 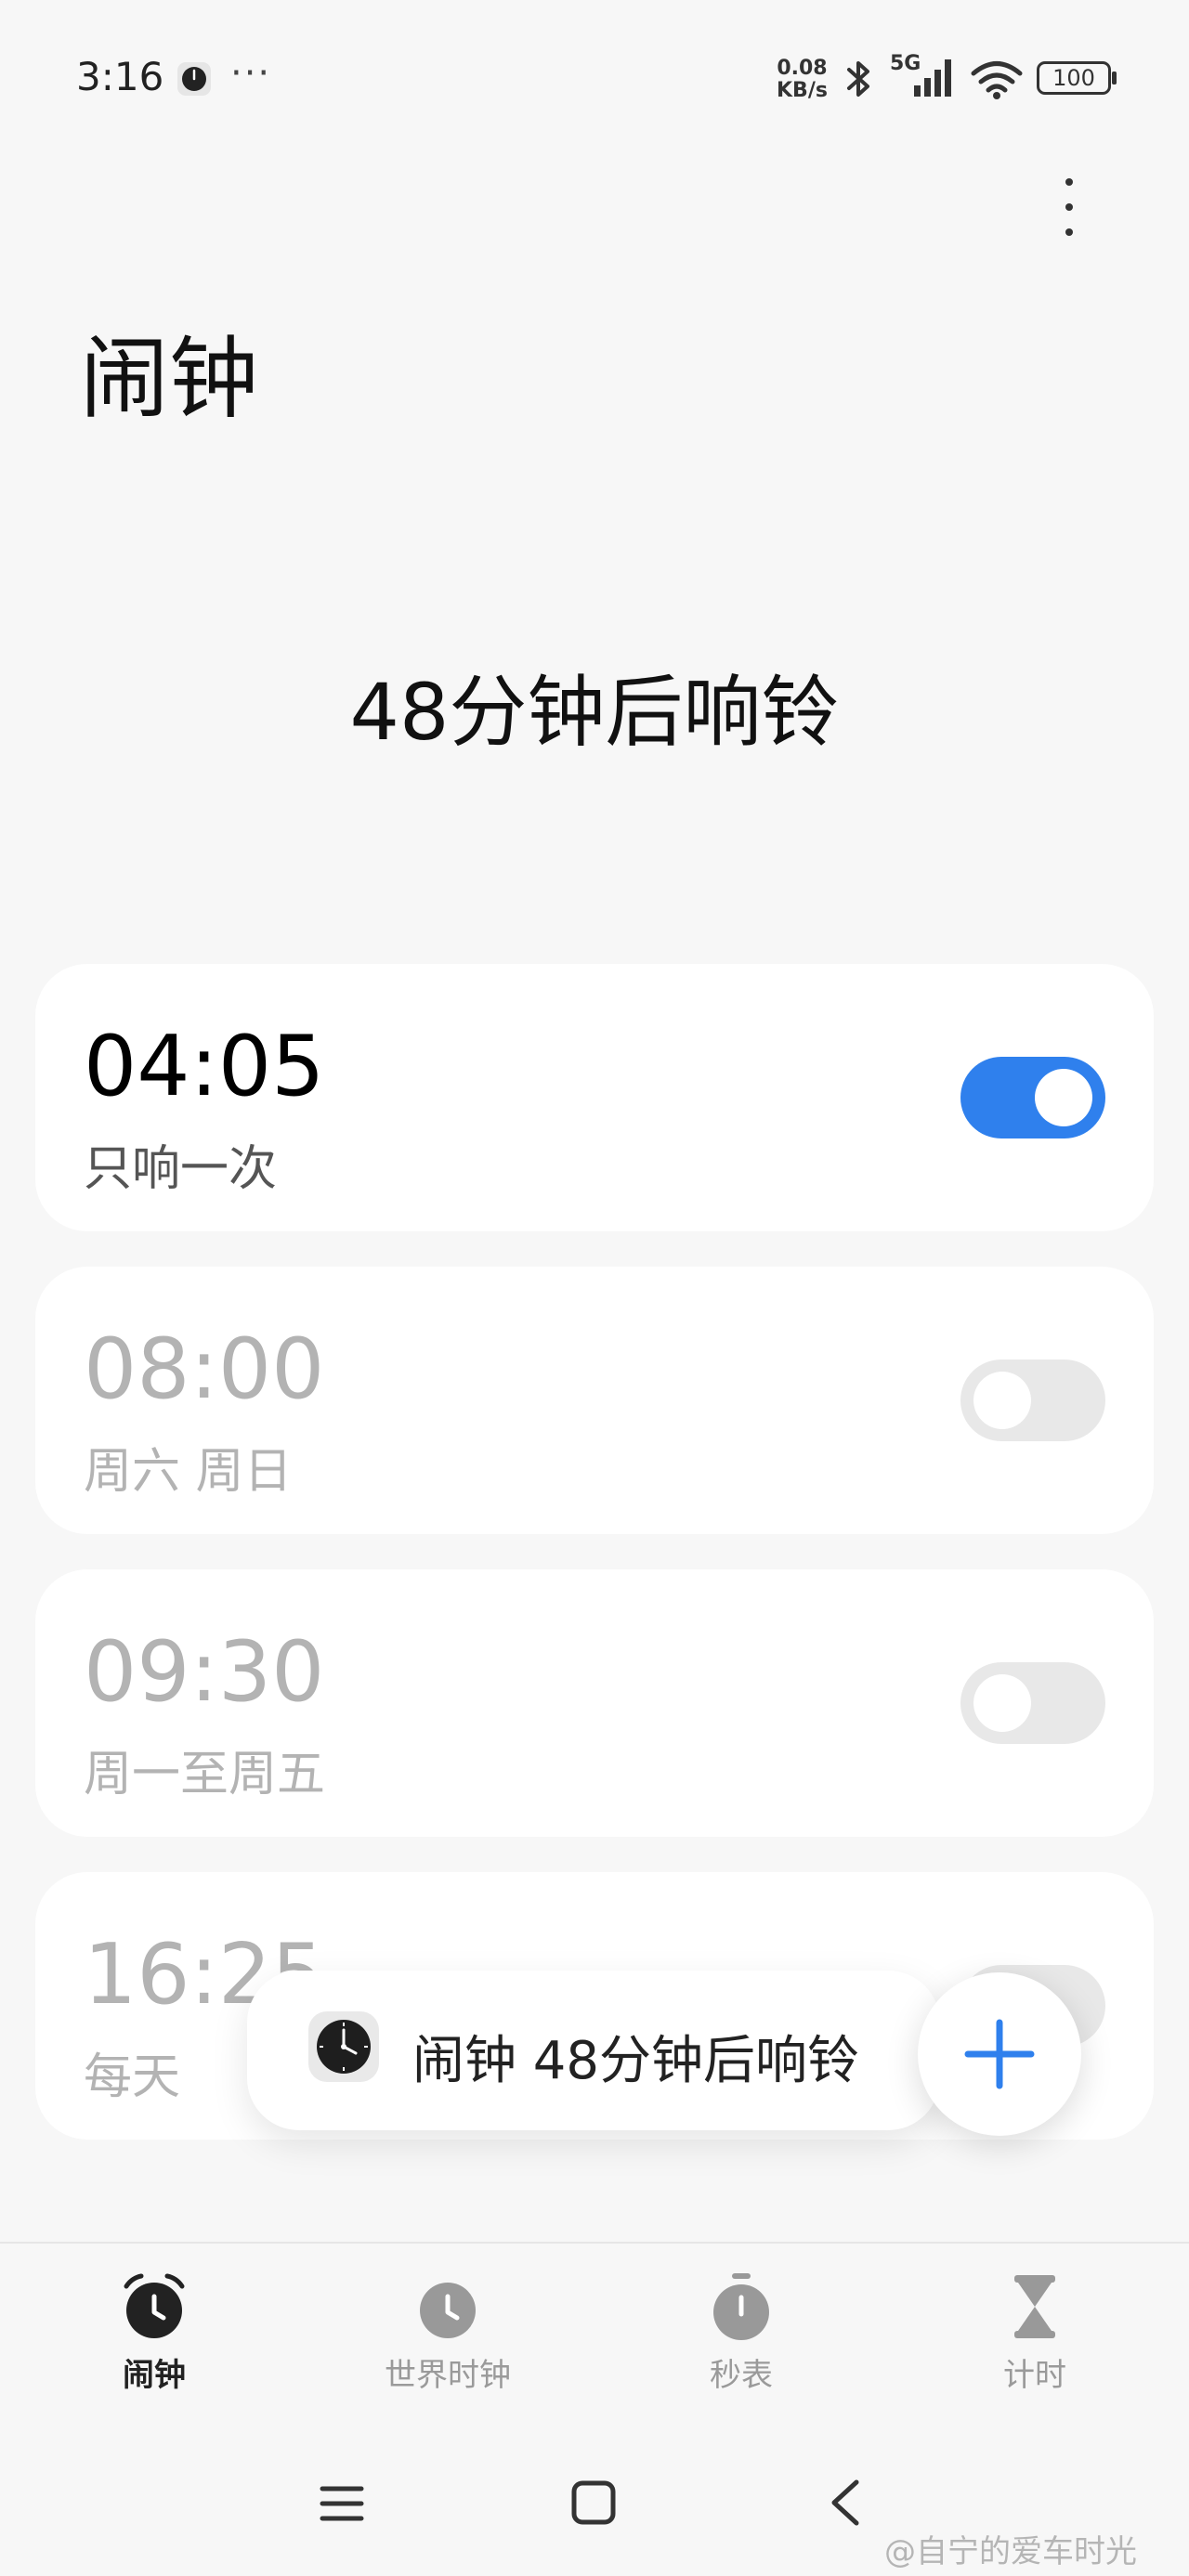 I want to click on battery-indicator: 100, so click(x=1074, y=78).